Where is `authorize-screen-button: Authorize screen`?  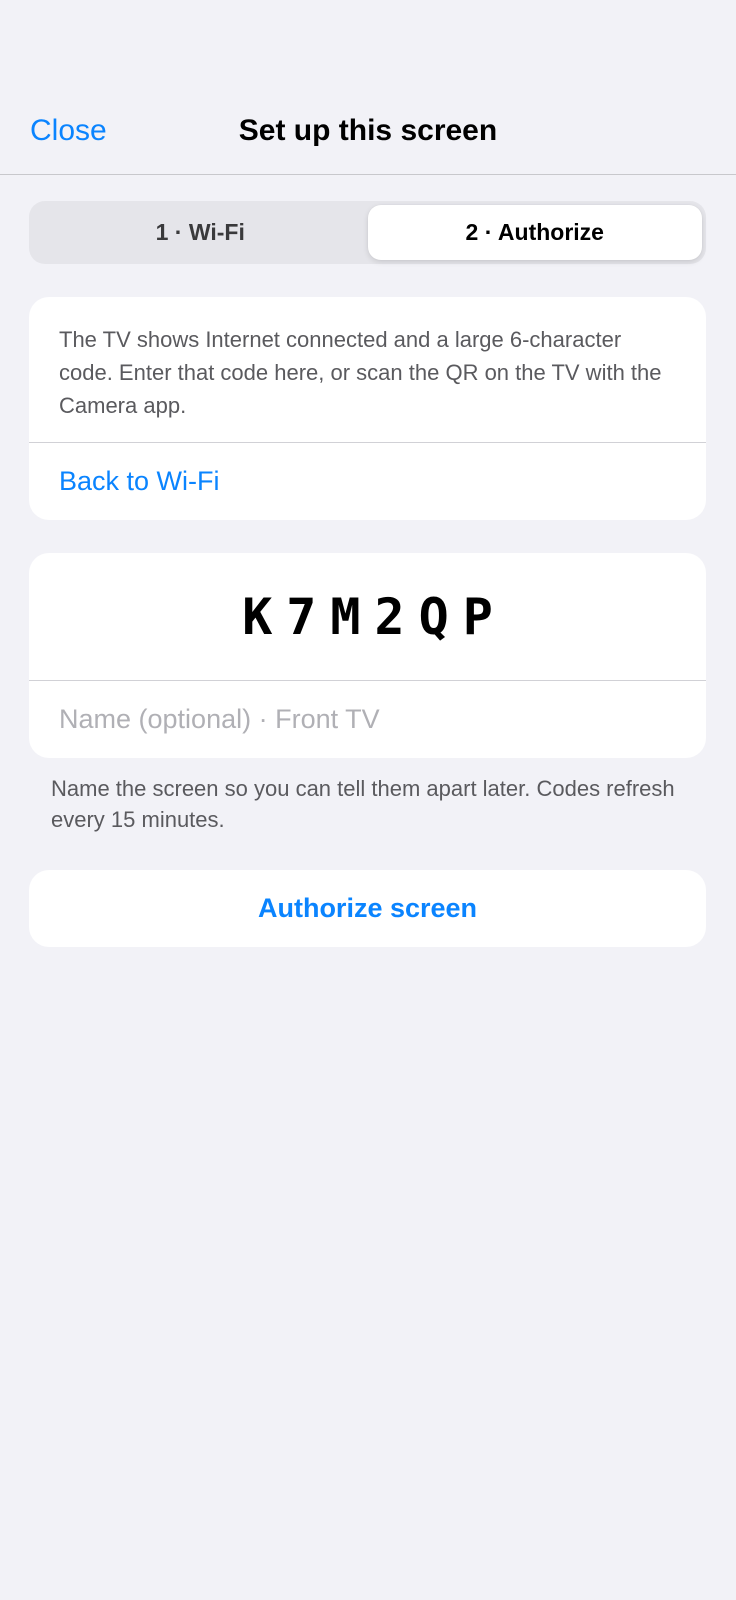
authorize-screen-button: Authorize screen is located at coordinates (367, 908).